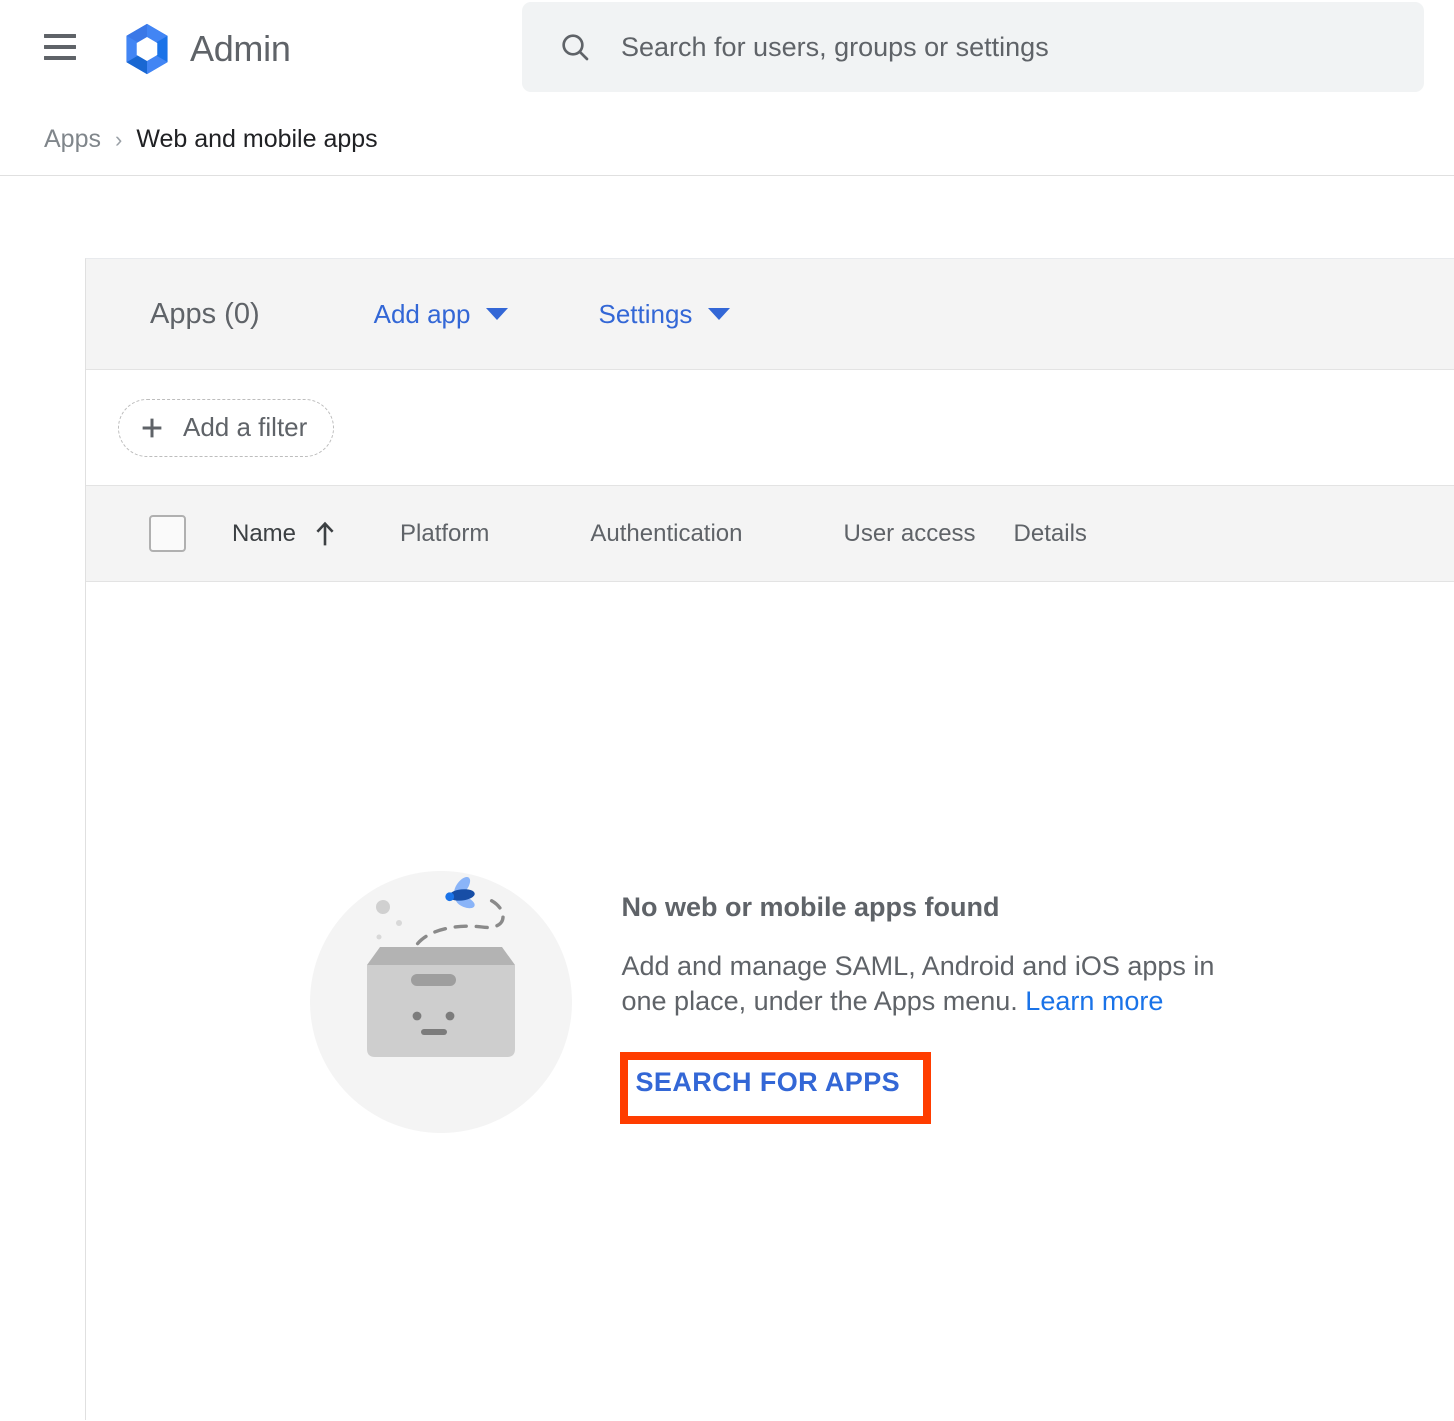 This screenshot has width=1454, height=1421. What do you see at coordinates (118, 139) in the screenshot?
I see `chevron-right-icon: ›` at bounding box center [118, 139].